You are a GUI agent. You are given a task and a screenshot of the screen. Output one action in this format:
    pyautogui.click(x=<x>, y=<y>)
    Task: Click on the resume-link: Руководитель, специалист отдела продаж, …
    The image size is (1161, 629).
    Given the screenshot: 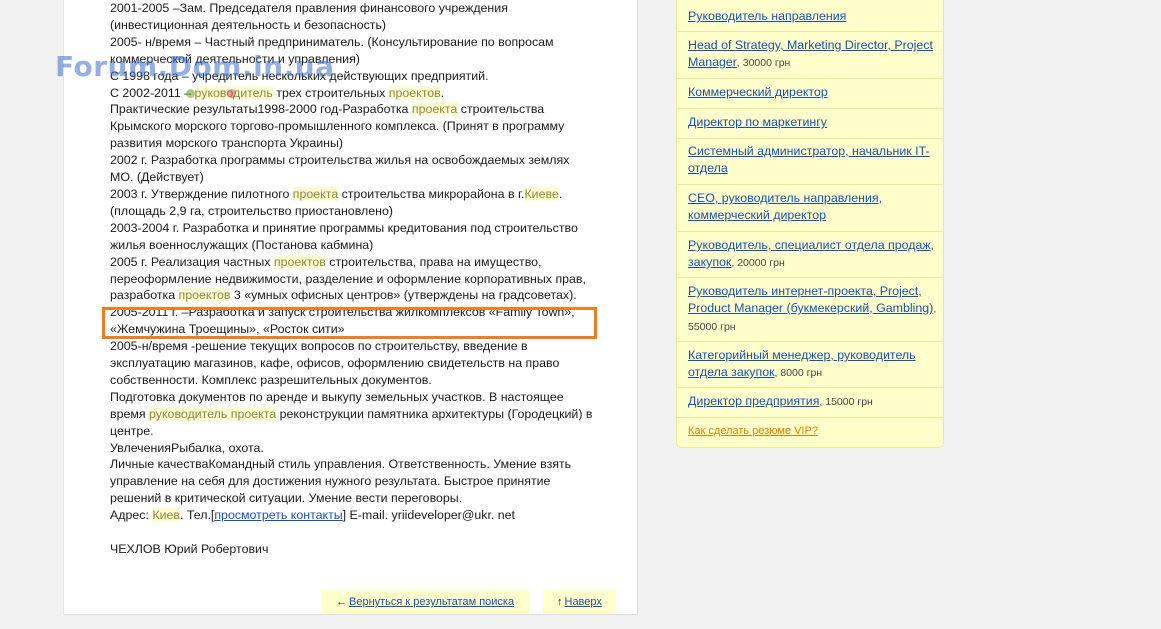 What is the action you would take?
    pyautogui.click(x=811, y=253)
    